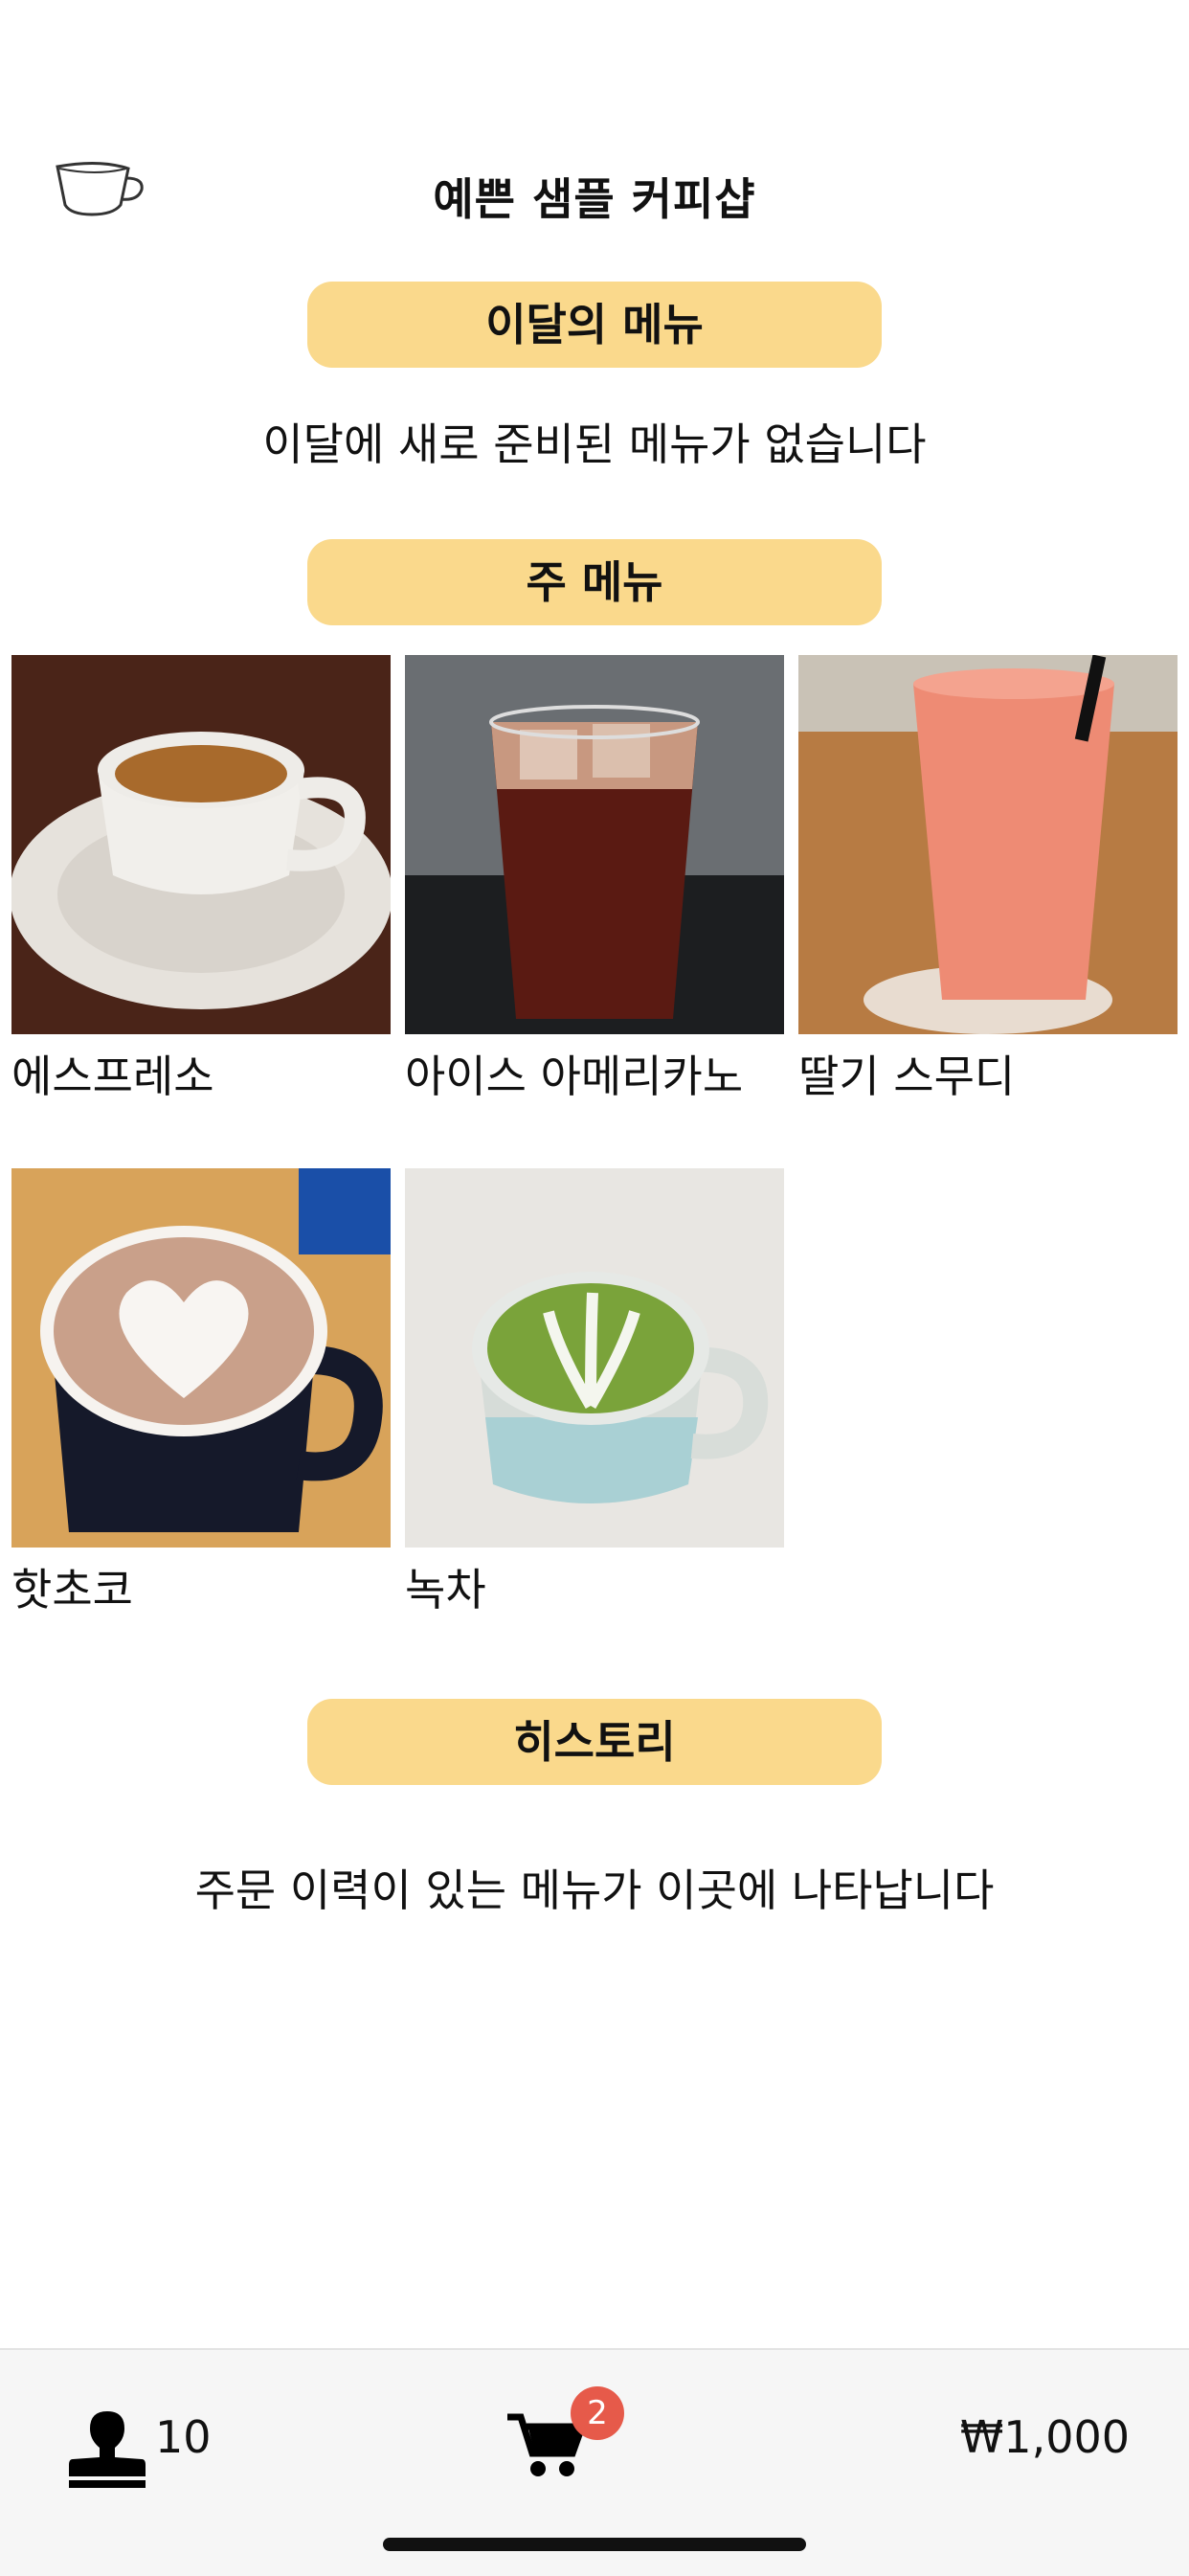 The height and width of the screenshot is (2576, 1189). I want to click on stamp-count: 10, so click(183, 2437).